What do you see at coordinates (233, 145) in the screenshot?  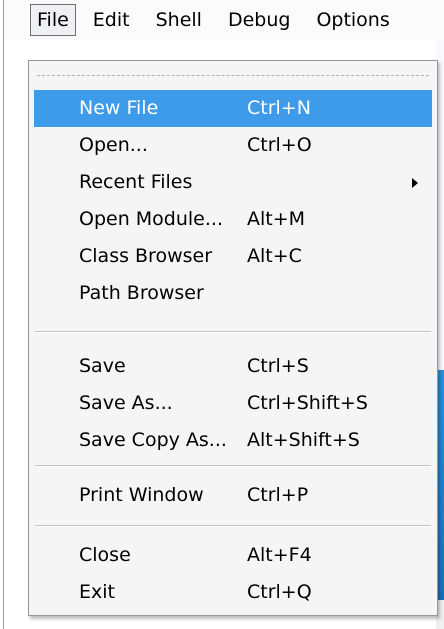 I see `menu-item-open: Open... Ctrl+O` at bounding box center [233, 145].